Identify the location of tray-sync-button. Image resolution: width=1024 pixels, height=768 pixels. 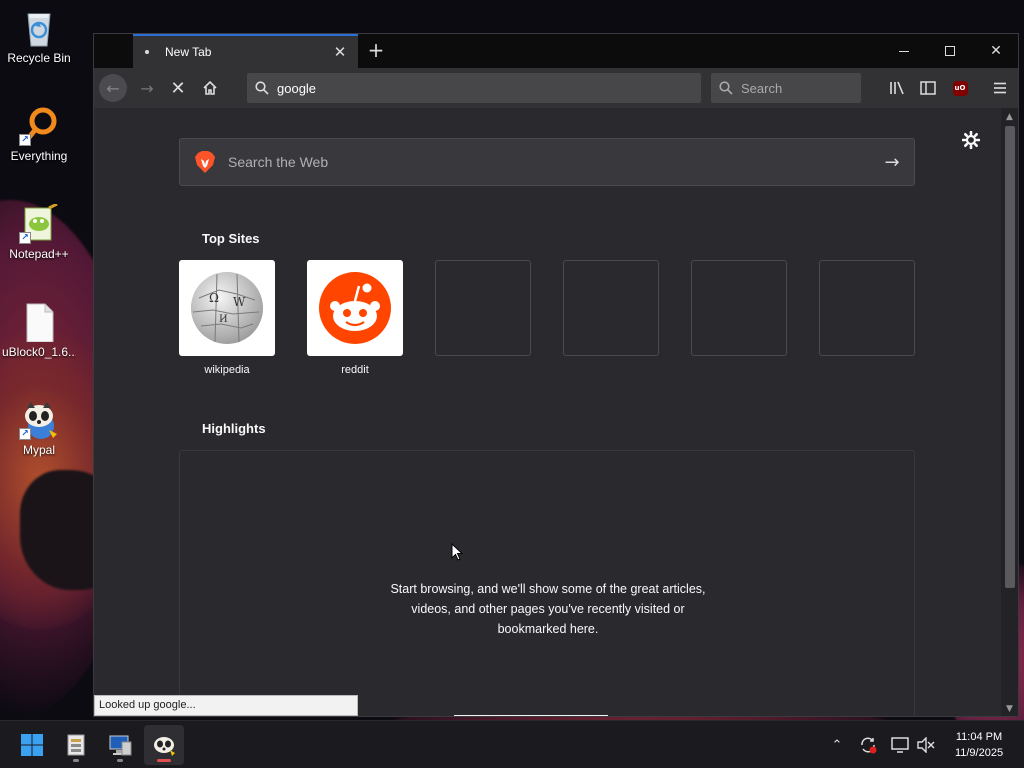
(868, 745).